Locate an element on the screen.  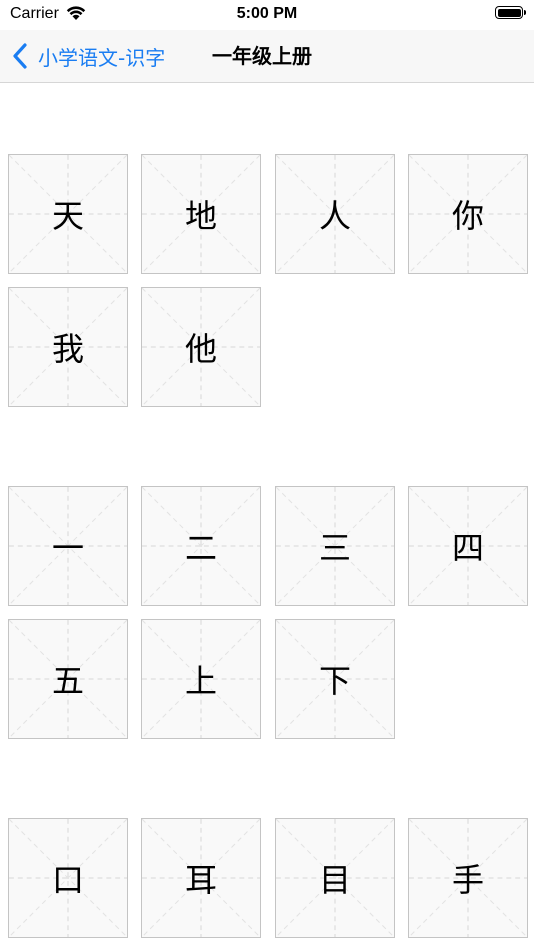
character-glyph: 地 is located at coordinates (200, 216).